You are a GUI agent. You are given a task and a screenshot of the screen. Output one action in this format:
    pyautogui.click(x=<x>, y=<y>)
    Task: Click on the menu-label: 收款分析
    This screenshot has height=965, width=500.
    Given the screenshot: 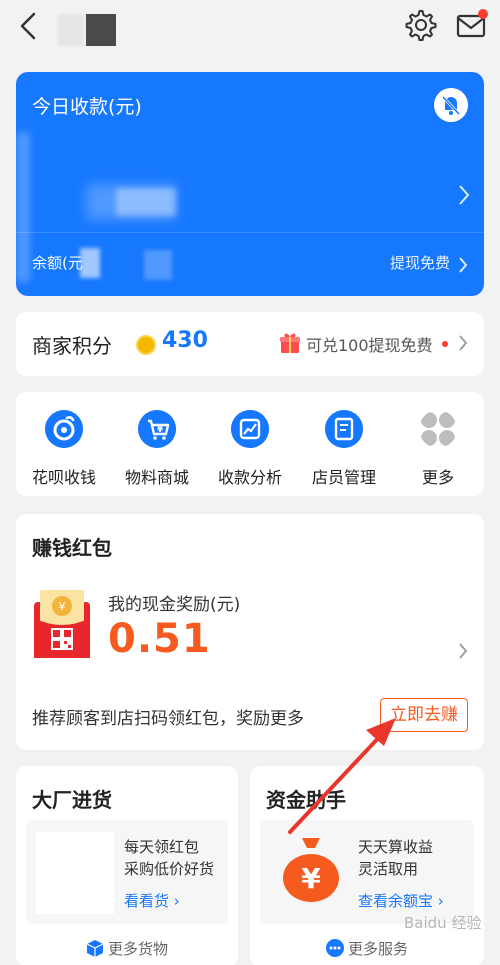 What is the action you would take?
    pyautogui.click(x=249, y=477)
    